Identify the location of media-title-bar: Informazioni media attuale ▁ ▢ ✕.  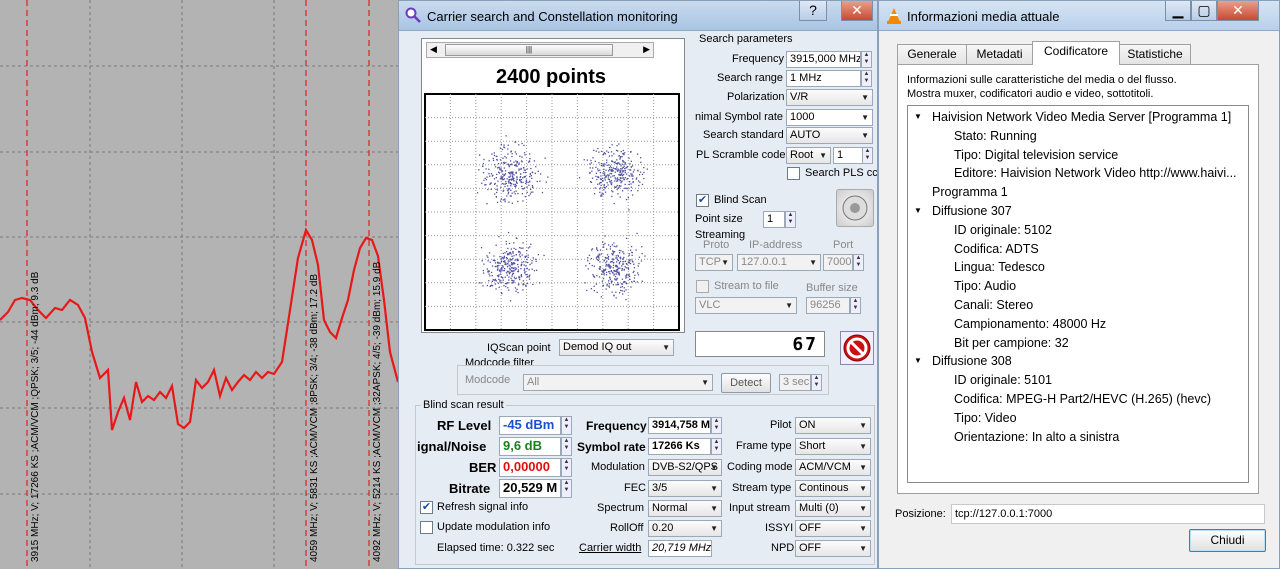
(1079, 16).